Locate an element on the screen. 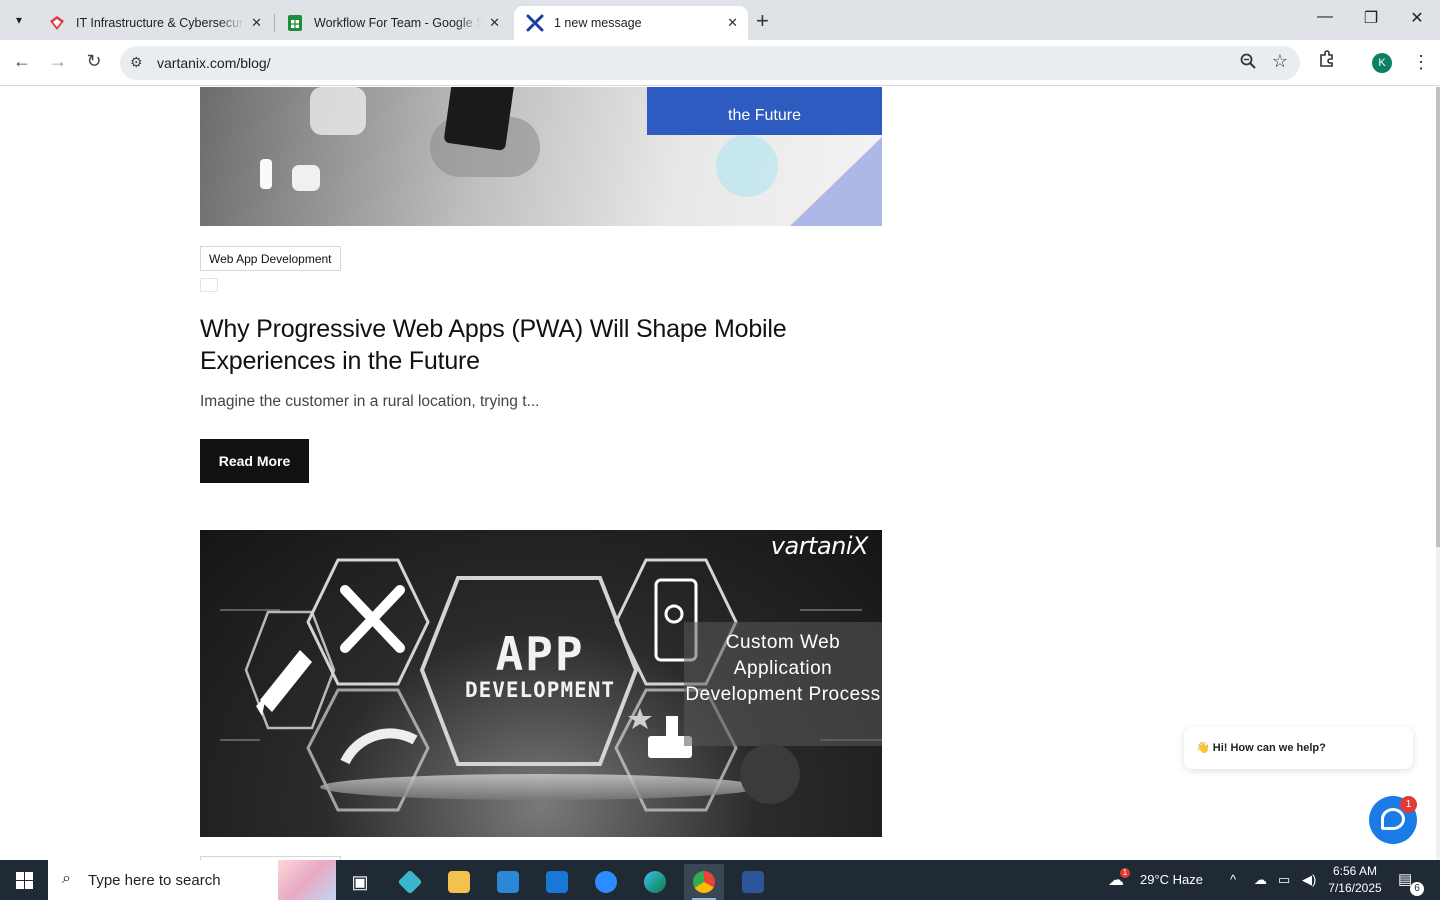  back-arrow-icon: ← is located at coordinates (22, 61).